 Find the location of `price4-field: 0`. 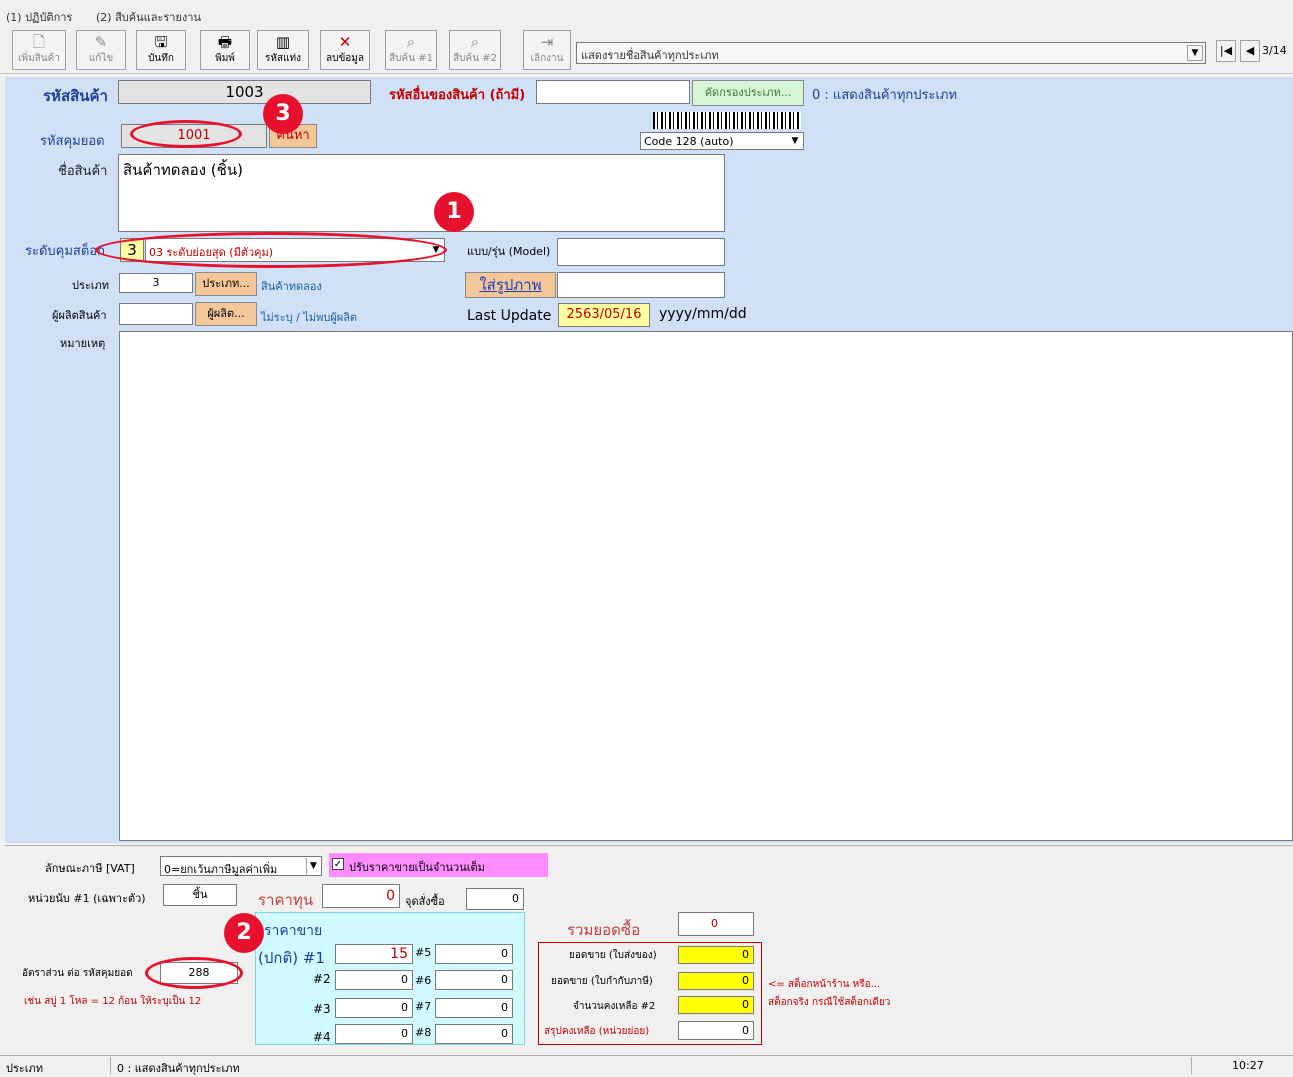

price4-field: 0 is located at coordinates (374, 1034).